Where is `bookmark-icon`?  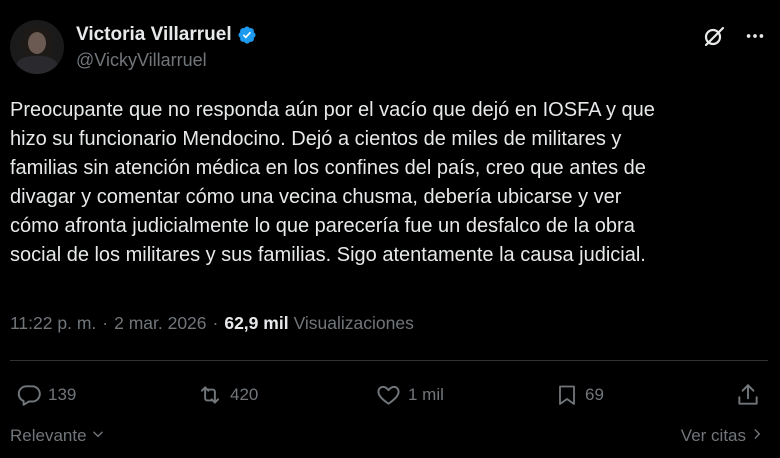
bookmark-icon is located at coordinates (567, 395).